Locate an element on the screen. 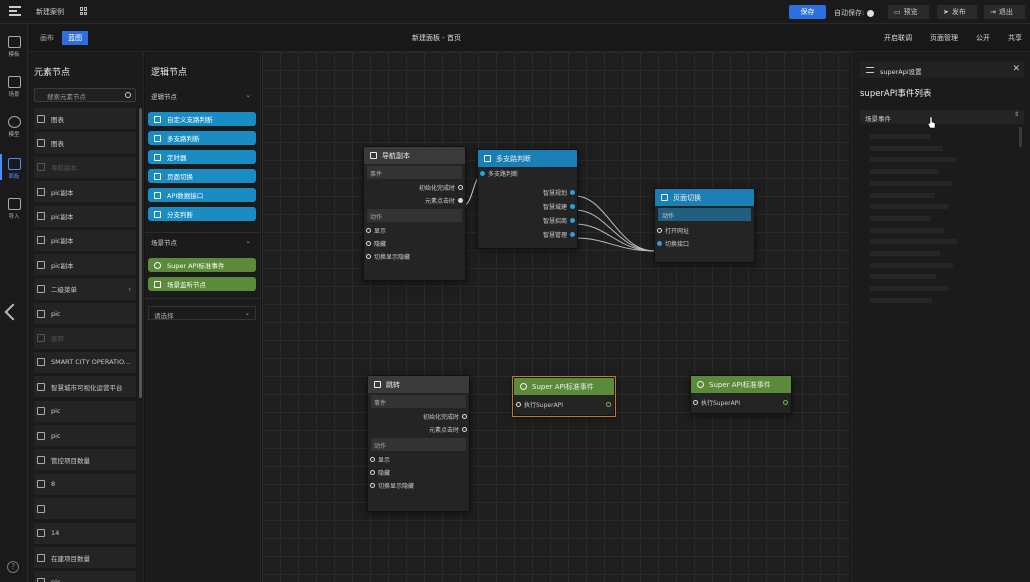 Image resolution: width=1030 pixels, height=582 pixels. node-nav-copy: 导航副本 事件 初始化完成时 元素点击时 动作 显示 隐藏 切换显示隐藏 is located at coordinates (414, 213).